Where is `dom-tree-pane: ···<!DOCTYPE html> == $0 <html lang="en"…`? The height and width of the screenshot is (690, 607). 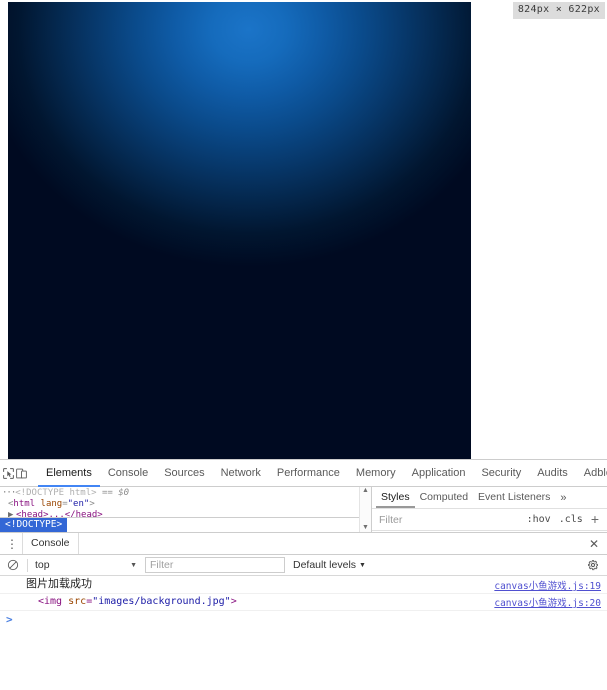 dom-tree-pane: ···<!DOCTYPE html> == $0 <html lang="en"… is located at coordinates (186, 509).